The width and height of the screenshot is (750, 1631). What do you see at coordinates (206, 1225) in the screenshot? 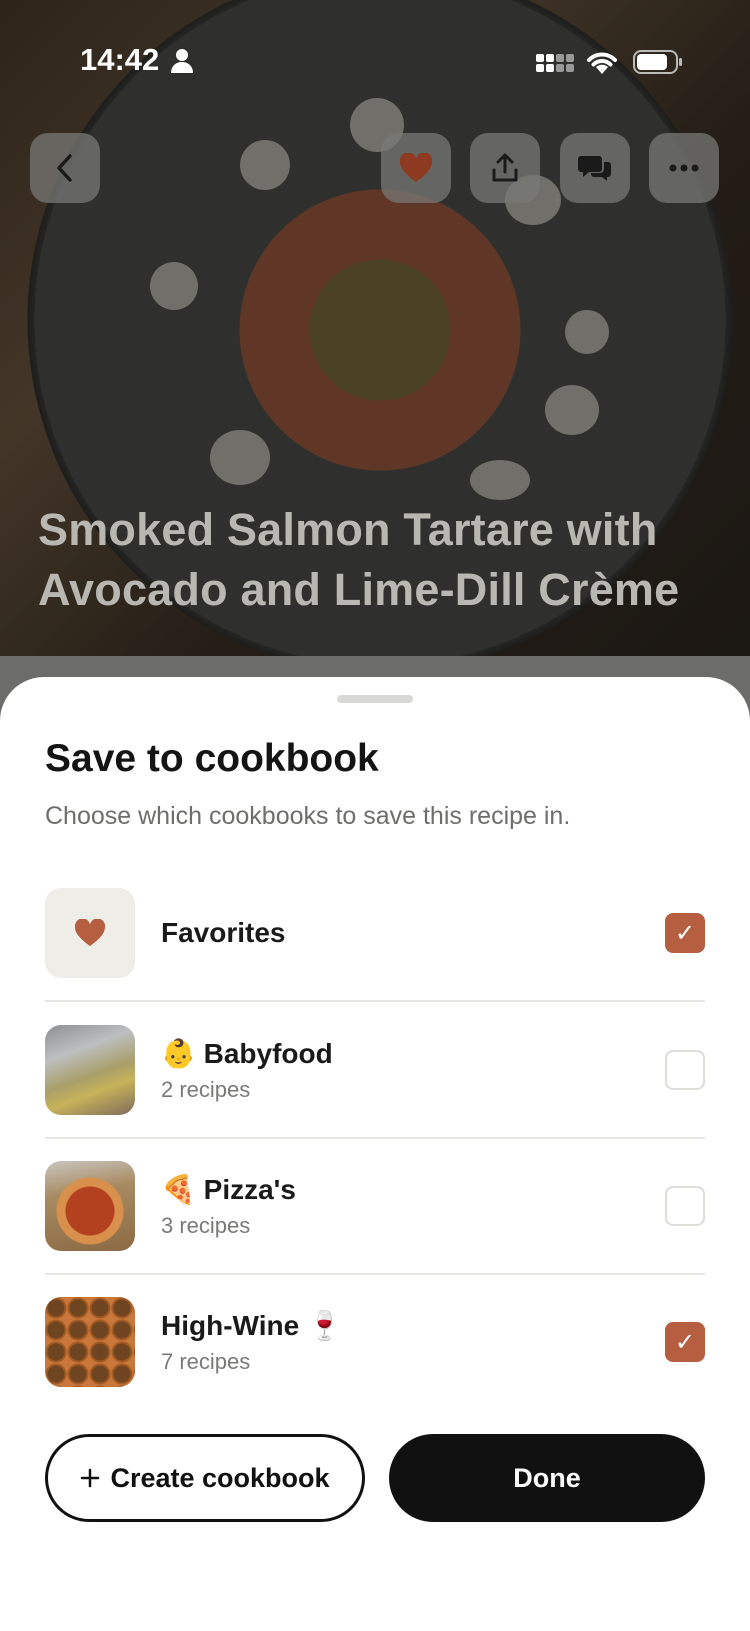
I see `cookbook-recipe-count: 3 recipes` at bounding box center [206, 1225].